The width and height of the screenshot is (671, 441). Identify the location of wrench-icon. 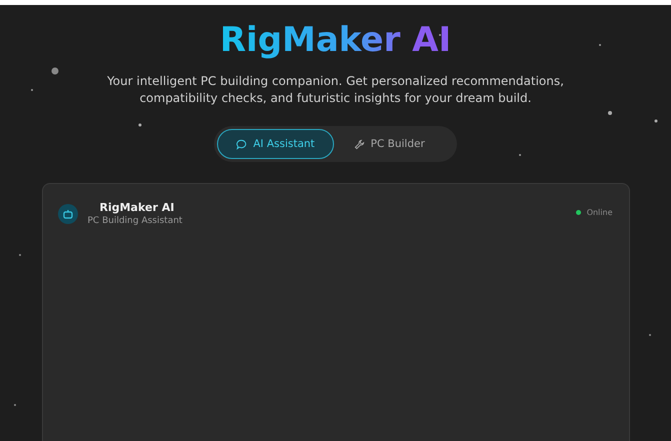
(359, 144).